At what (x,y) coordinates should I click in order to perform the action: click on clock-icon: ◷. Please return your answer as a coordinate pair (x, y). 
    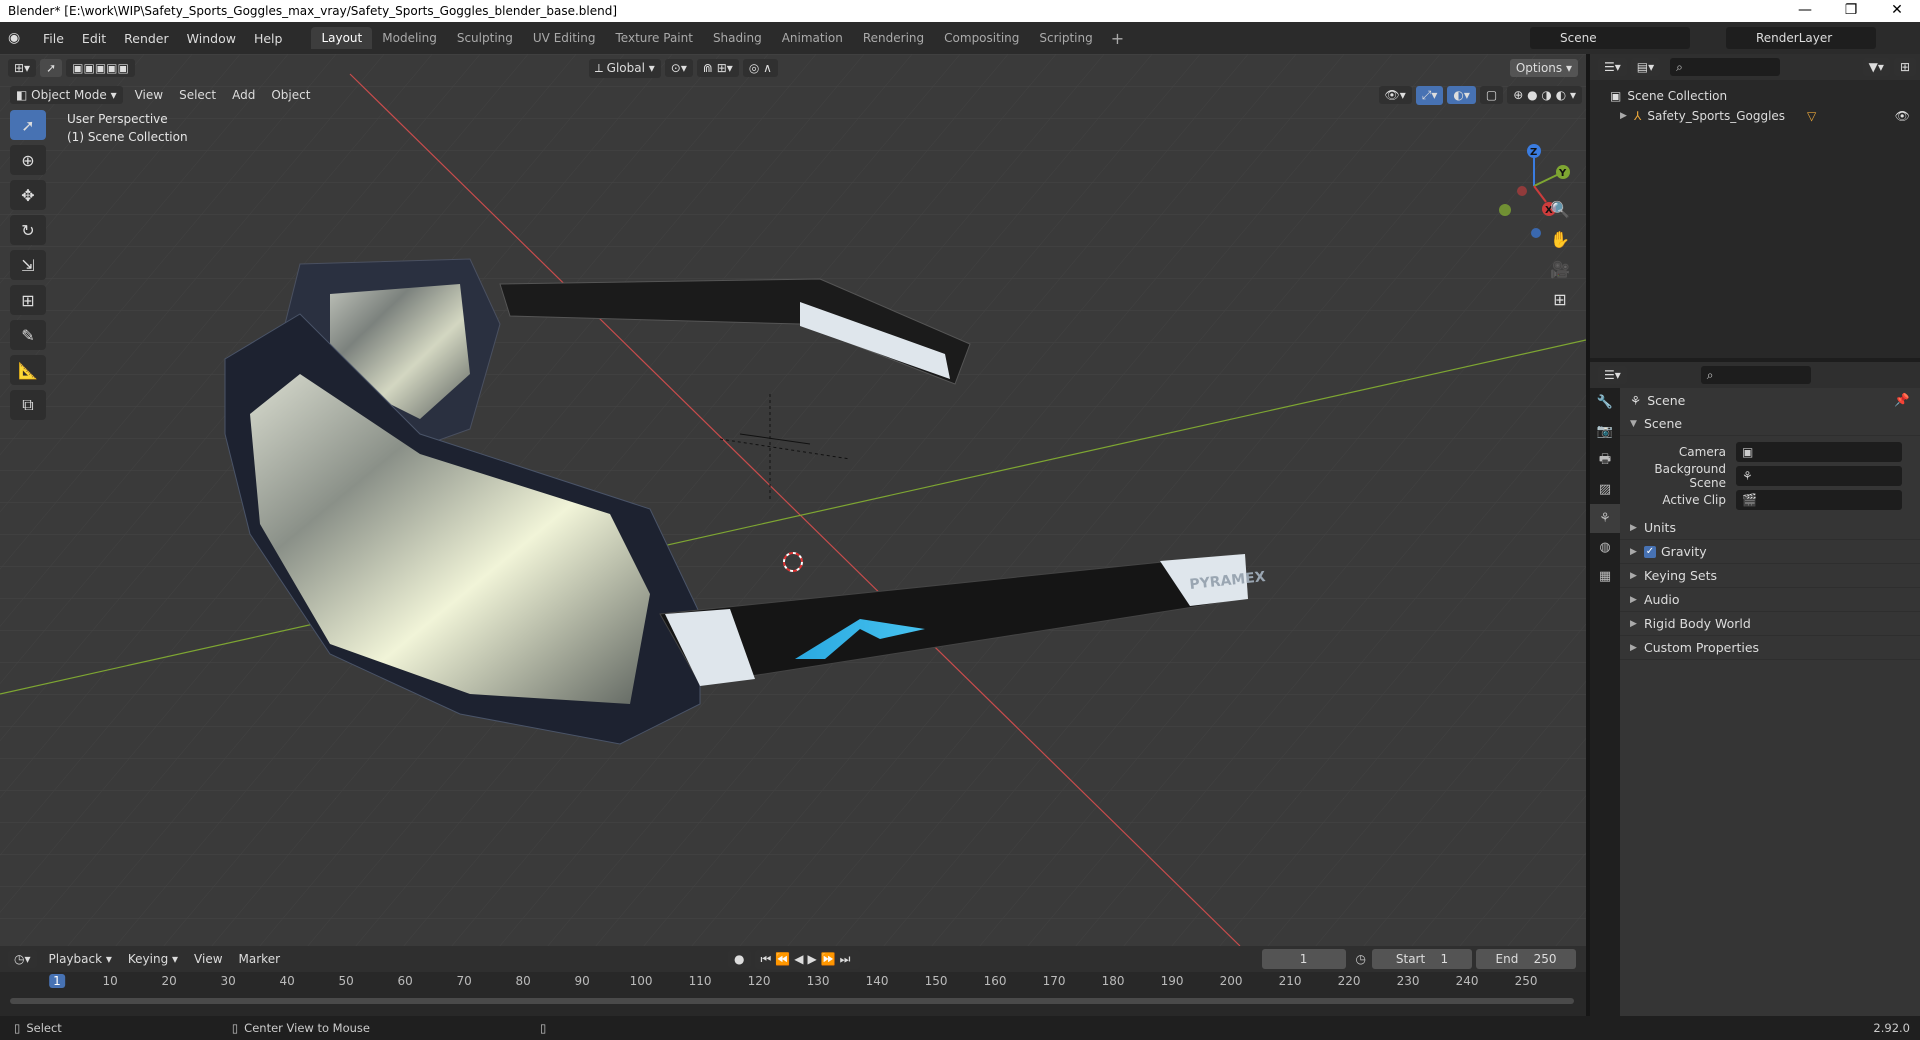
    Looking at the image, I should click on (1361, 959).